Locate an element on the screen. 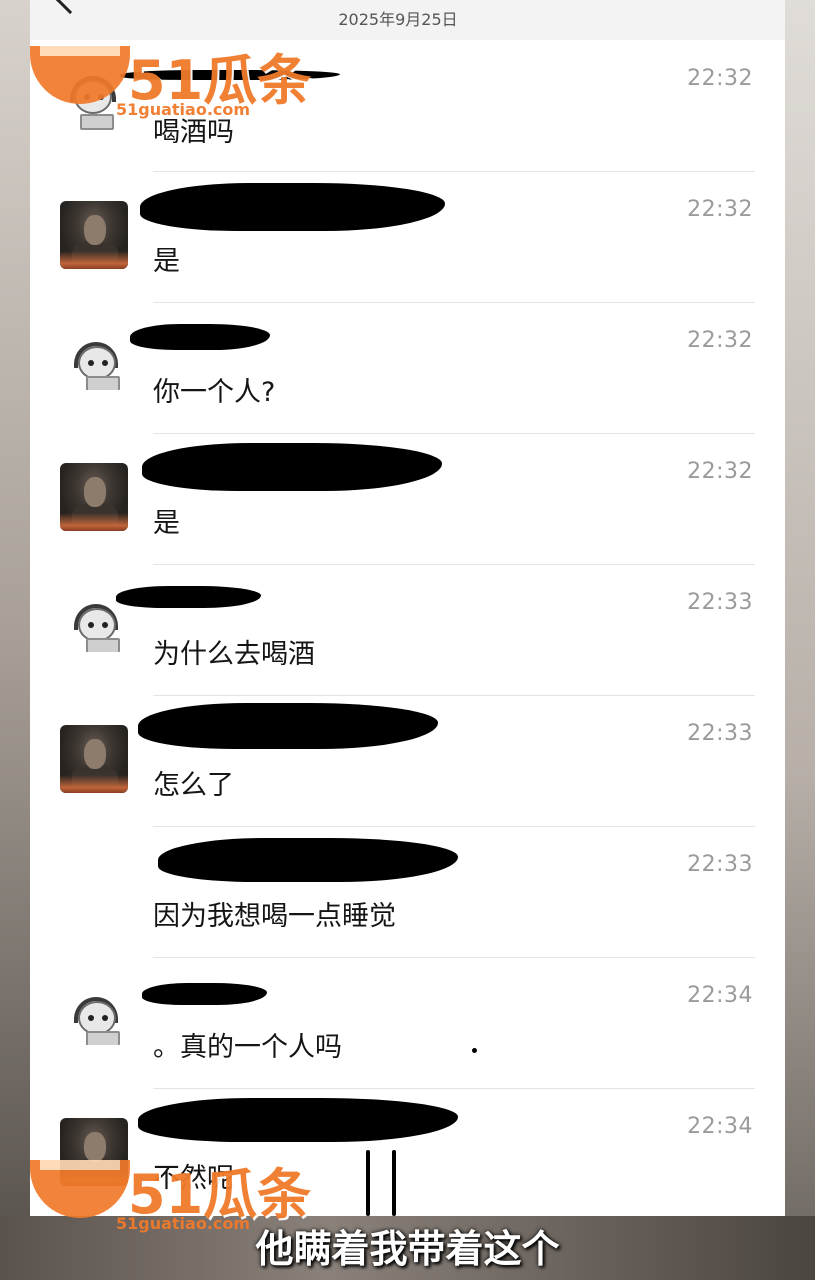 The width and height of the screenshot is (815, 1280). chat-header: 2025年9月25日 is located at coordinates (407, 20).